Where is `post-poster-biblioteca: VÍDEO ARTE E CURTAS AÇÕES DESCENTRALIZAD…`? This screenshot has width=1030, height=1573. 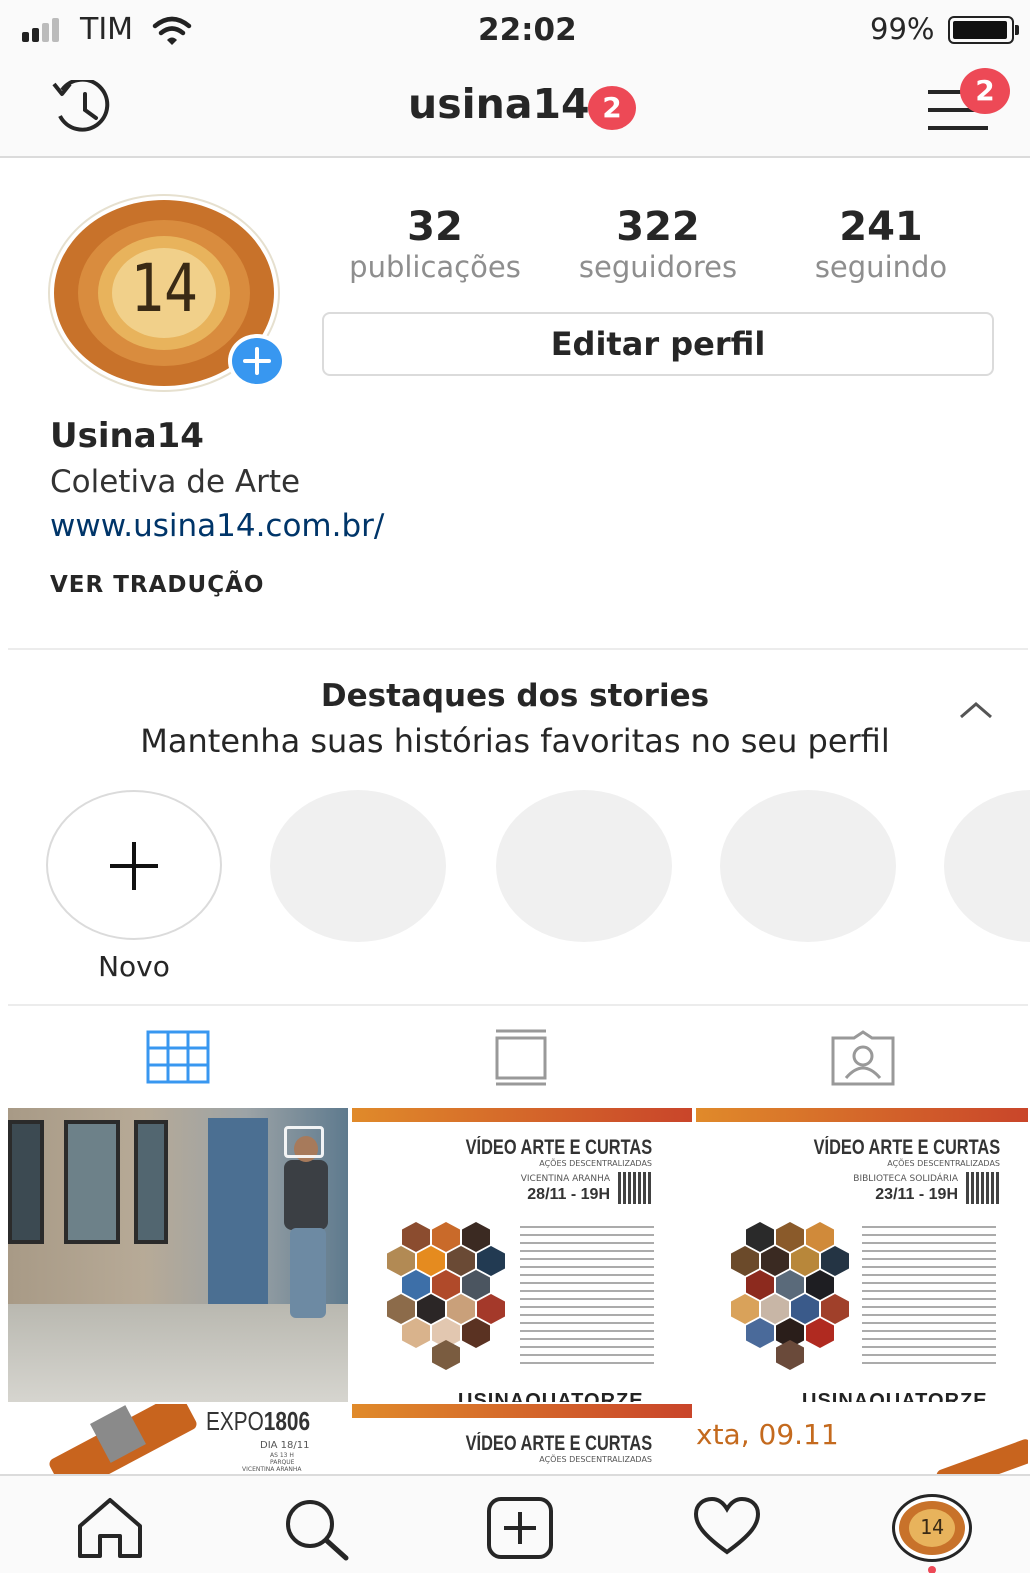 post-poster-biblioteca: VÍDEO ARTE E CURTAS AÇÕES DESCENTRALIZAD… is located at coordinates (862, 1255).